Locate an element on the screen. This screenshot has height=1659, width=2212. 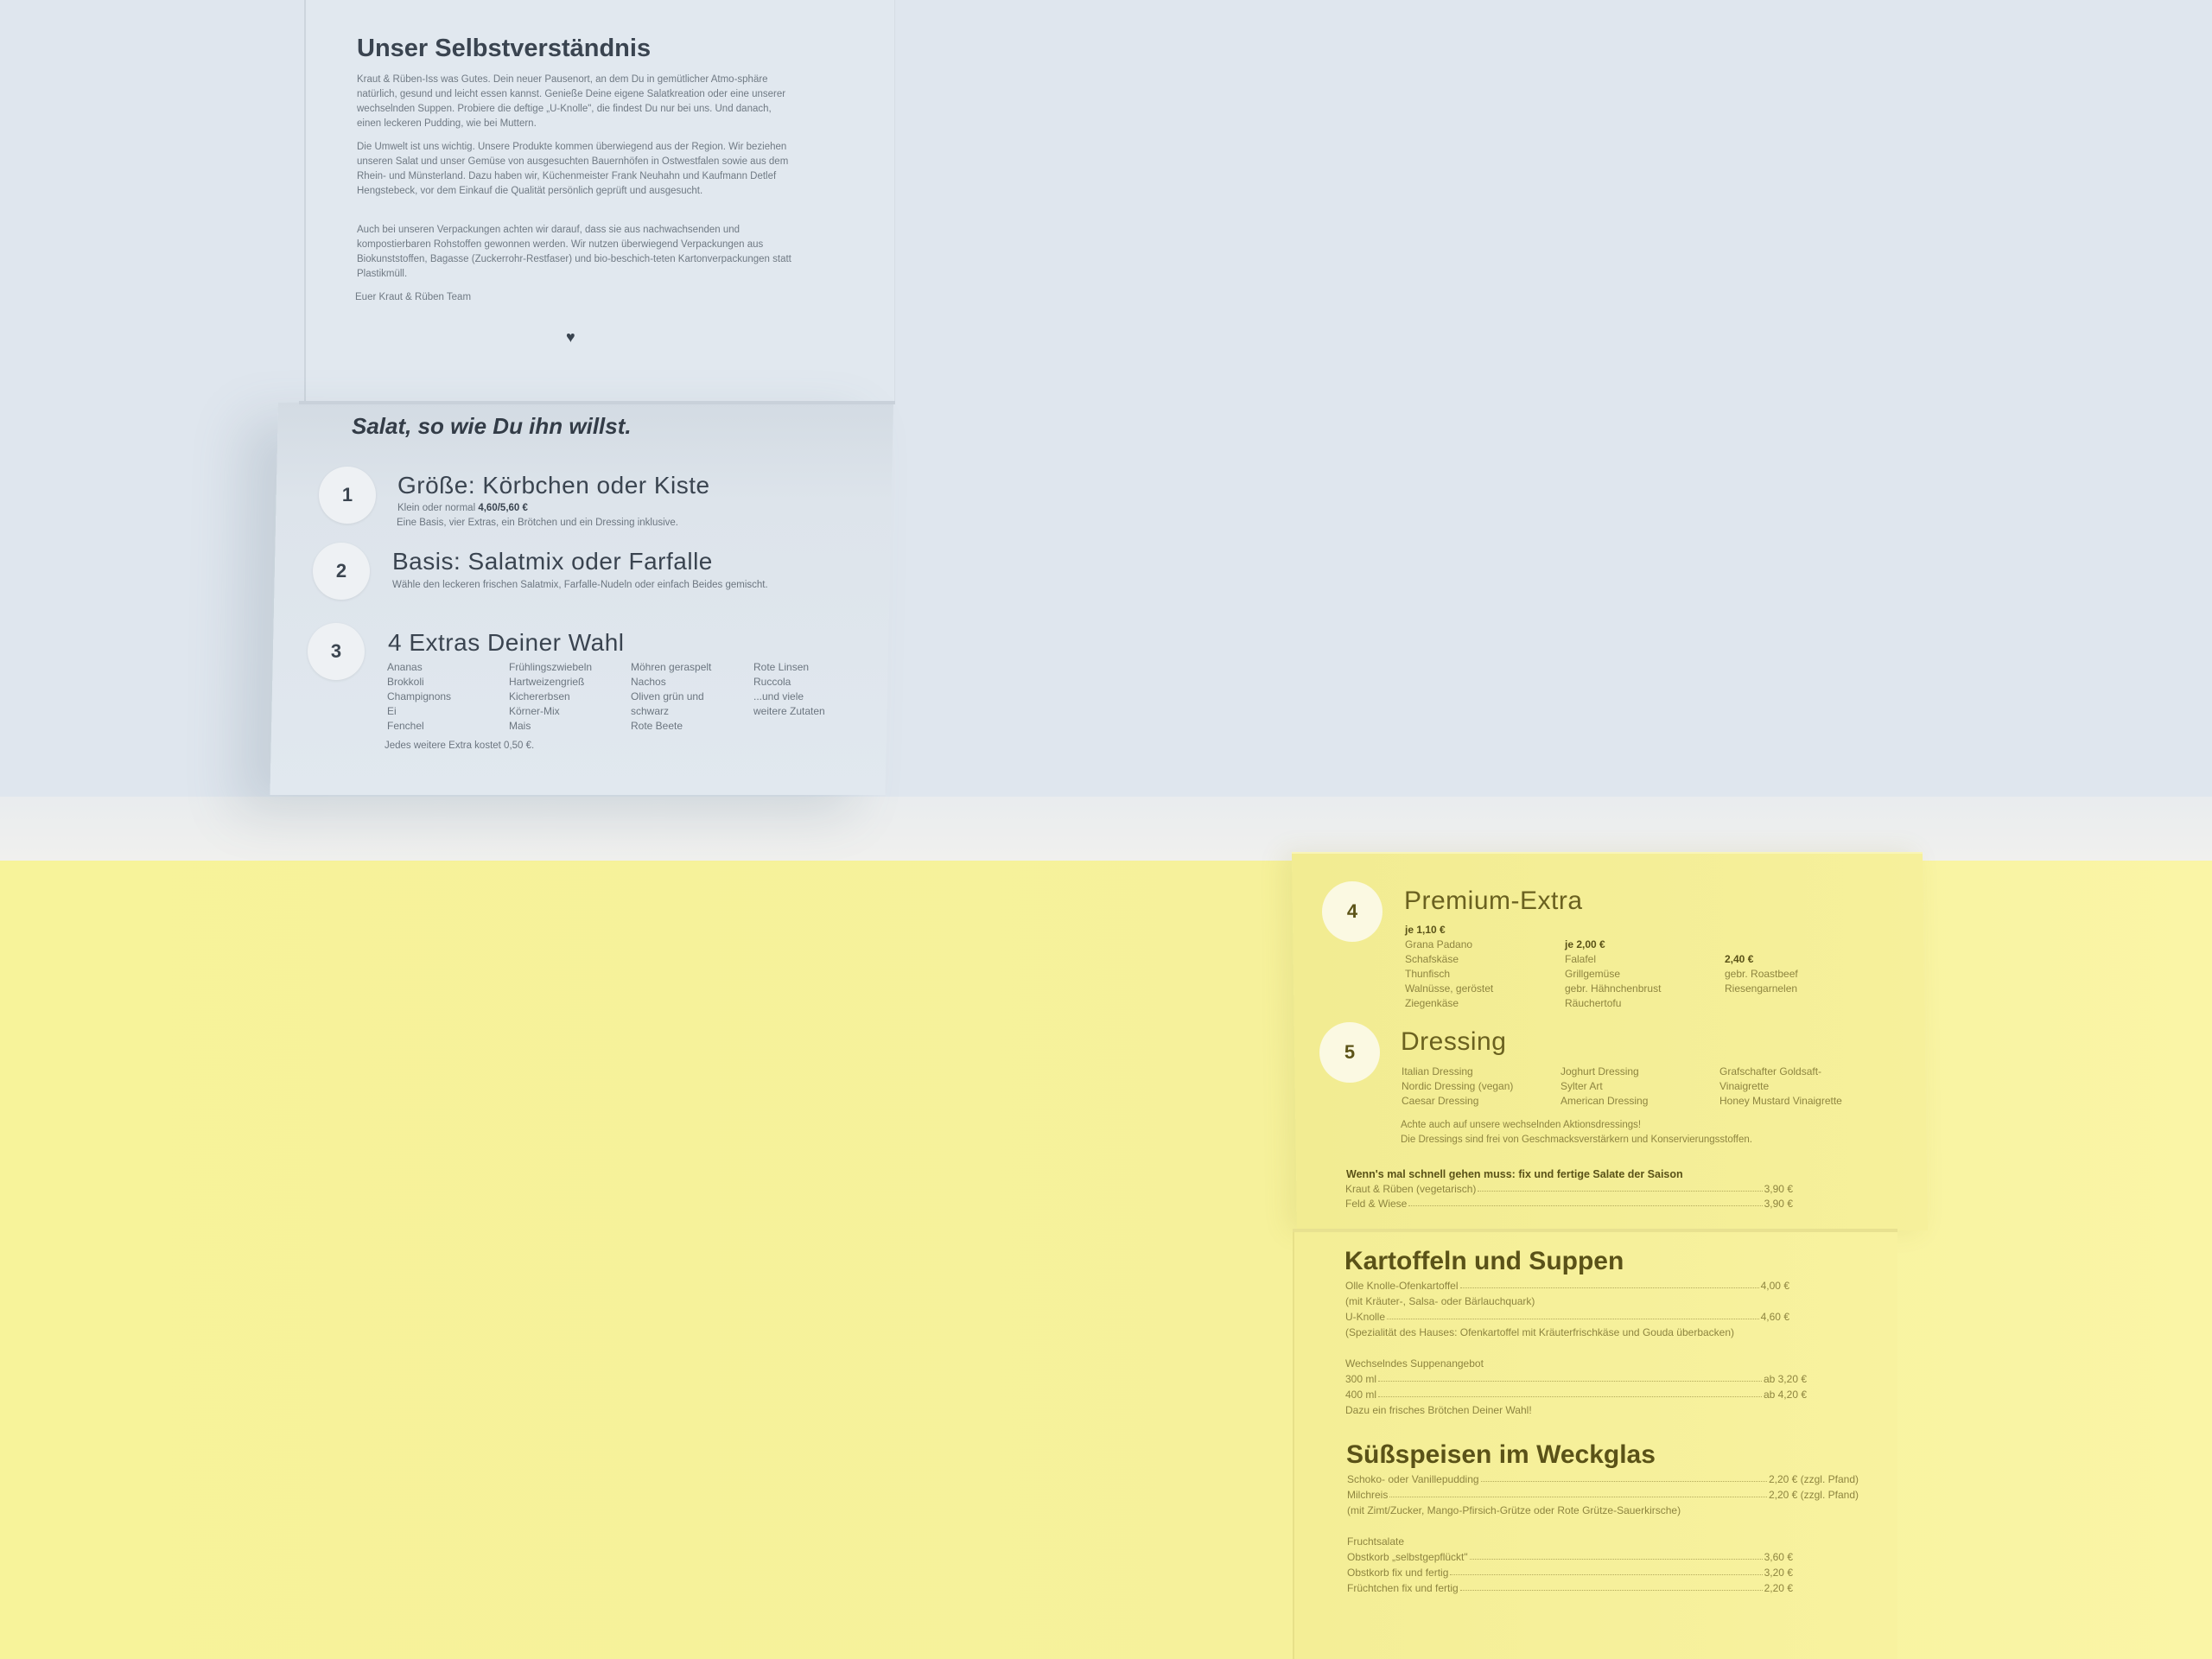
kartoffeln-heading: Kartoffeln und Suppen is located at coordinates (1484, 1261).